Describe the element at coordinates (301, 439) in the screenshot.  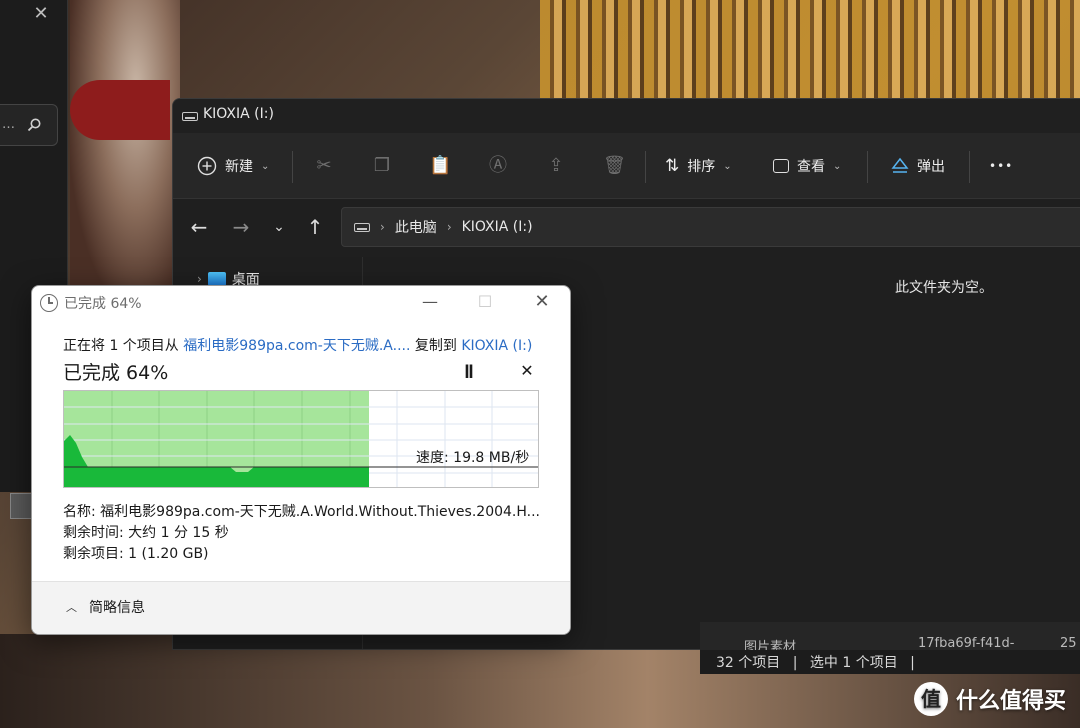
I see `transfer-speed-graph: 速度: 19.8 MB/秒` at that location.